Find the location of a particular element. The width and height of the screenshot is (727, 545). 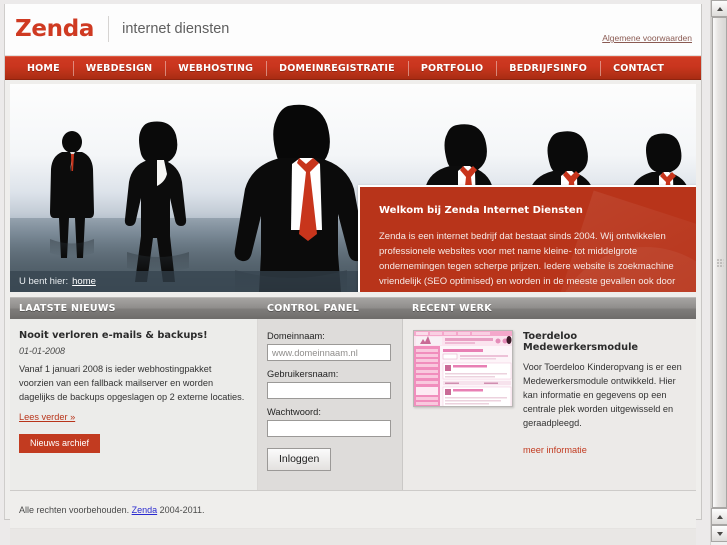

domain-label: Domeinnaam: is located at coordinates (296, 336).